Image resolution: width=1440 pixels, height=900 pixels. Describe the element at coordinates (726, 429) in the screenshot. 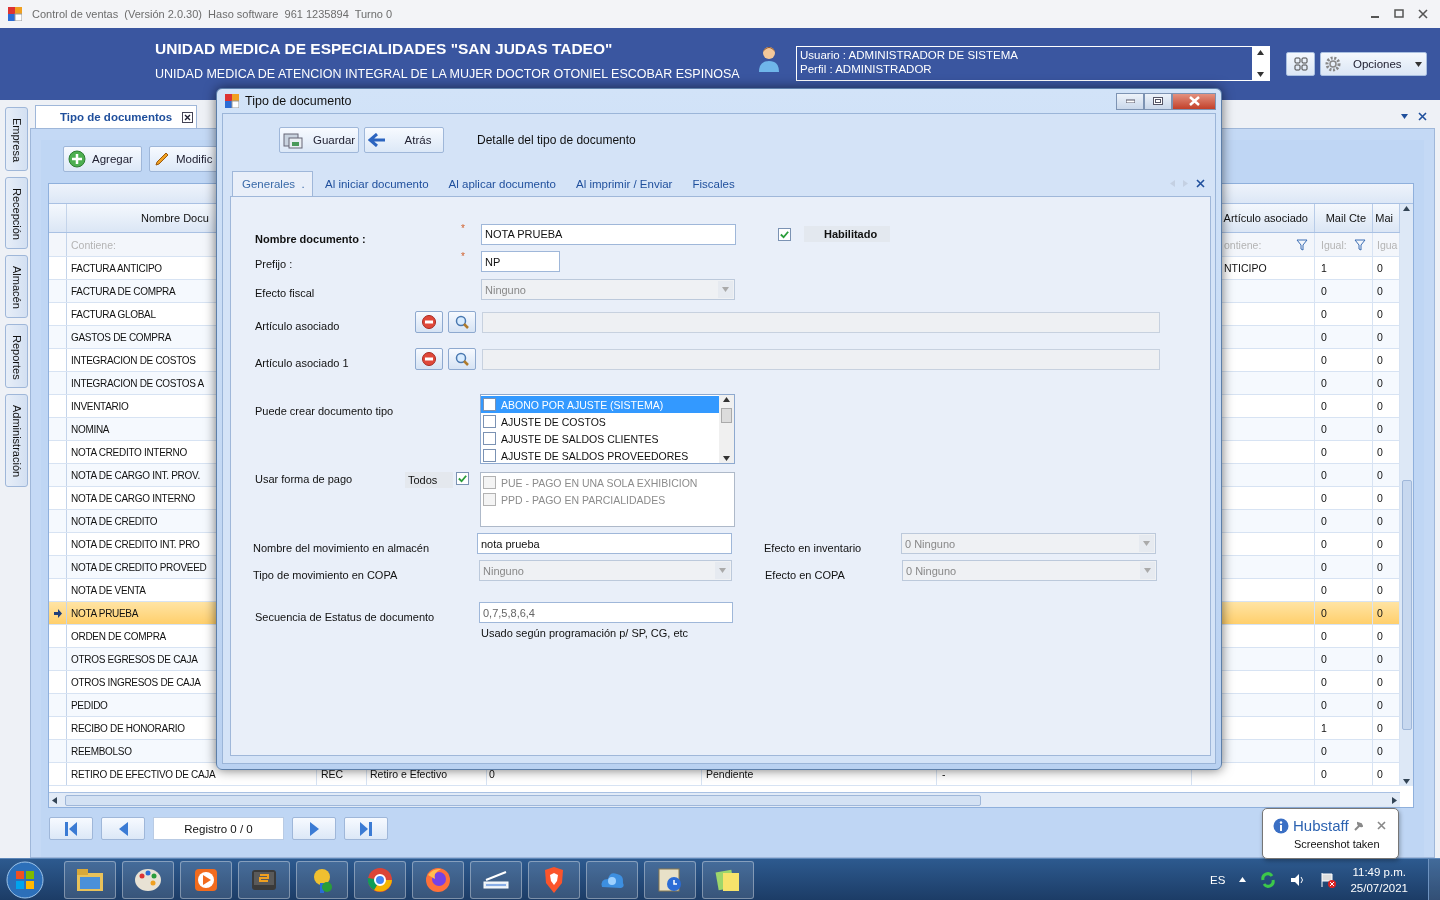

I see `scrollbar` at that location.